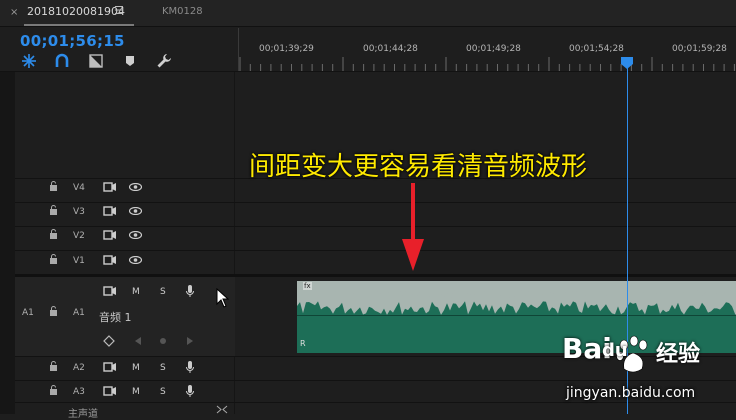  I want to click on watermark-url: jingyan.baidu.com, so click(631, 393).